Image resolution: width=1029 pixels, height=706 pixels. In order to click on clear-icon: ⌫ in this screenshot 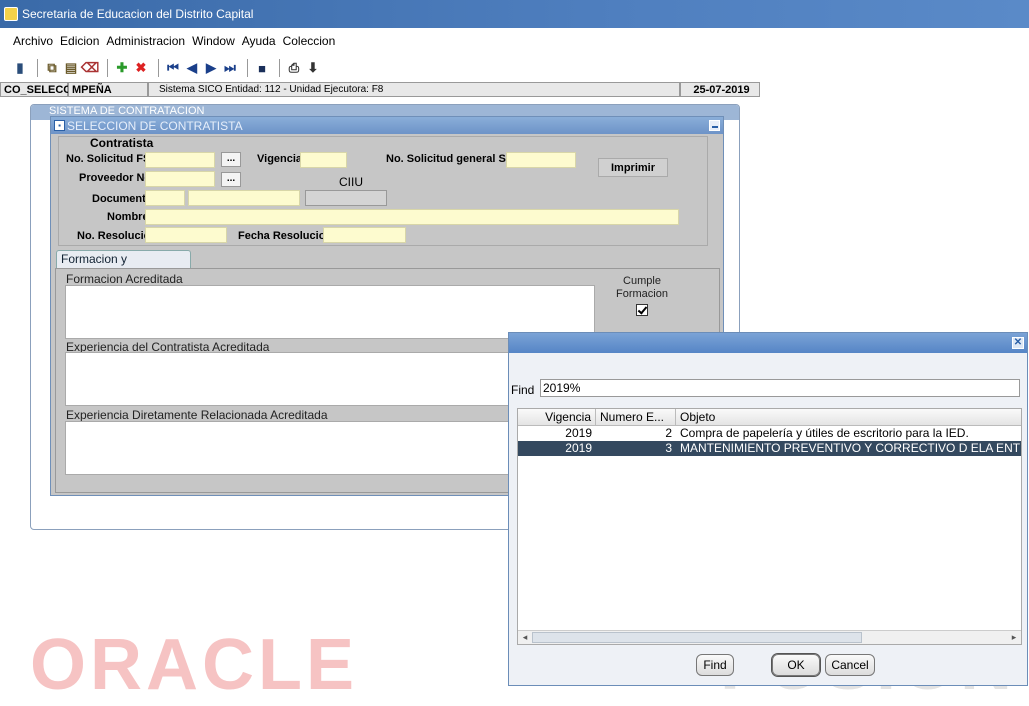, I will do `click(90, 68)`.